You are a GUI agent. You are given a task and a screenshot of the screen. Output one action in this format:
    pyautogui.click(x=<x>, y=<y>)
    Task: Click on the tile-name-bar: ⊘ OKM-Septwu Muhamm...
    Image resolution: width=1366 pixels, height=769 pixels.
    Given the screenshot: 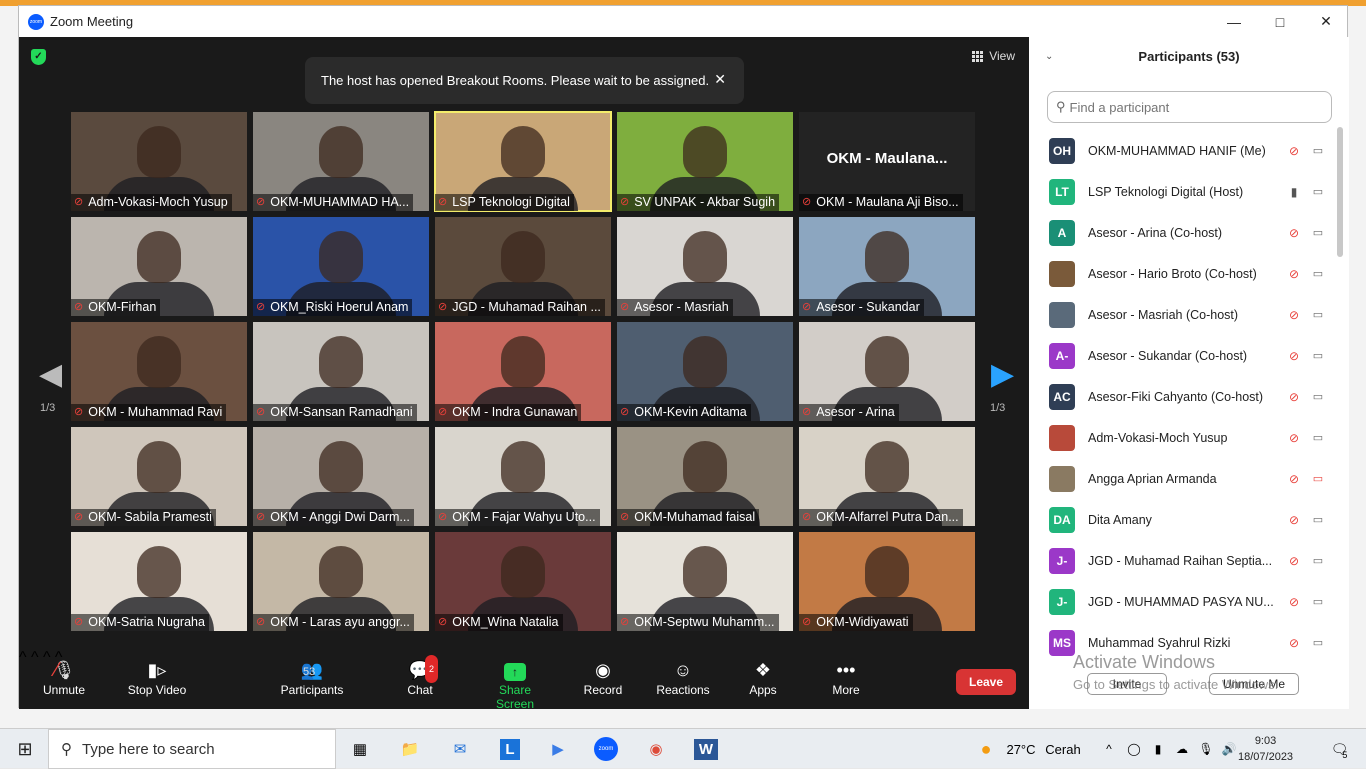 What is the action you would take?
    pyautogui.click(x=698, y=622)
    